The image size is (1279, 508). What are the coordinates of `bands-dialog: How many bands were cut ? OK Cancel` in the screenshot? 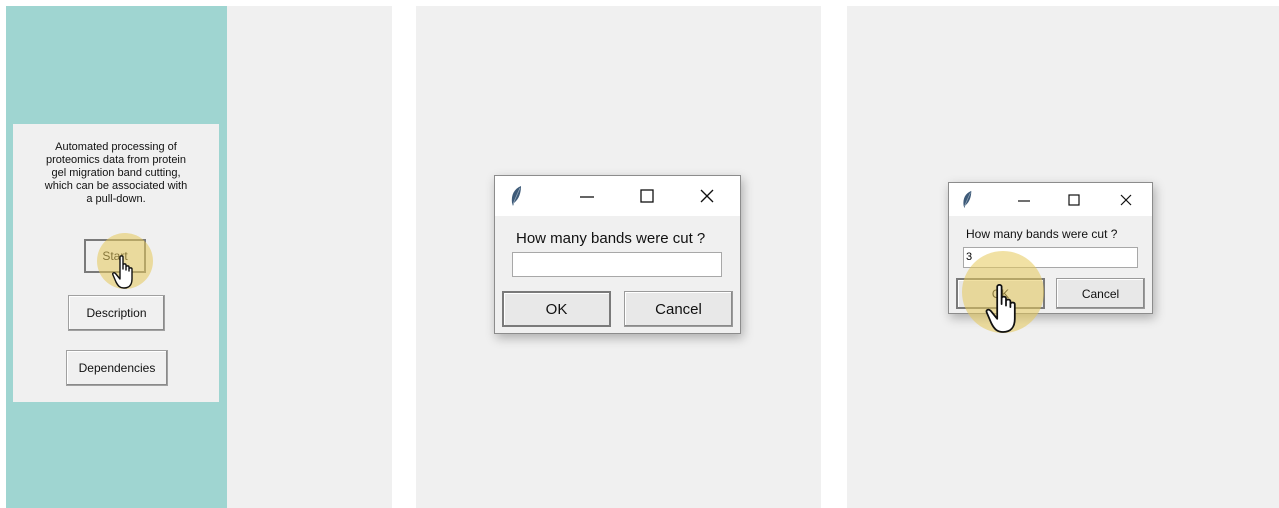 It's located at (617, 254).